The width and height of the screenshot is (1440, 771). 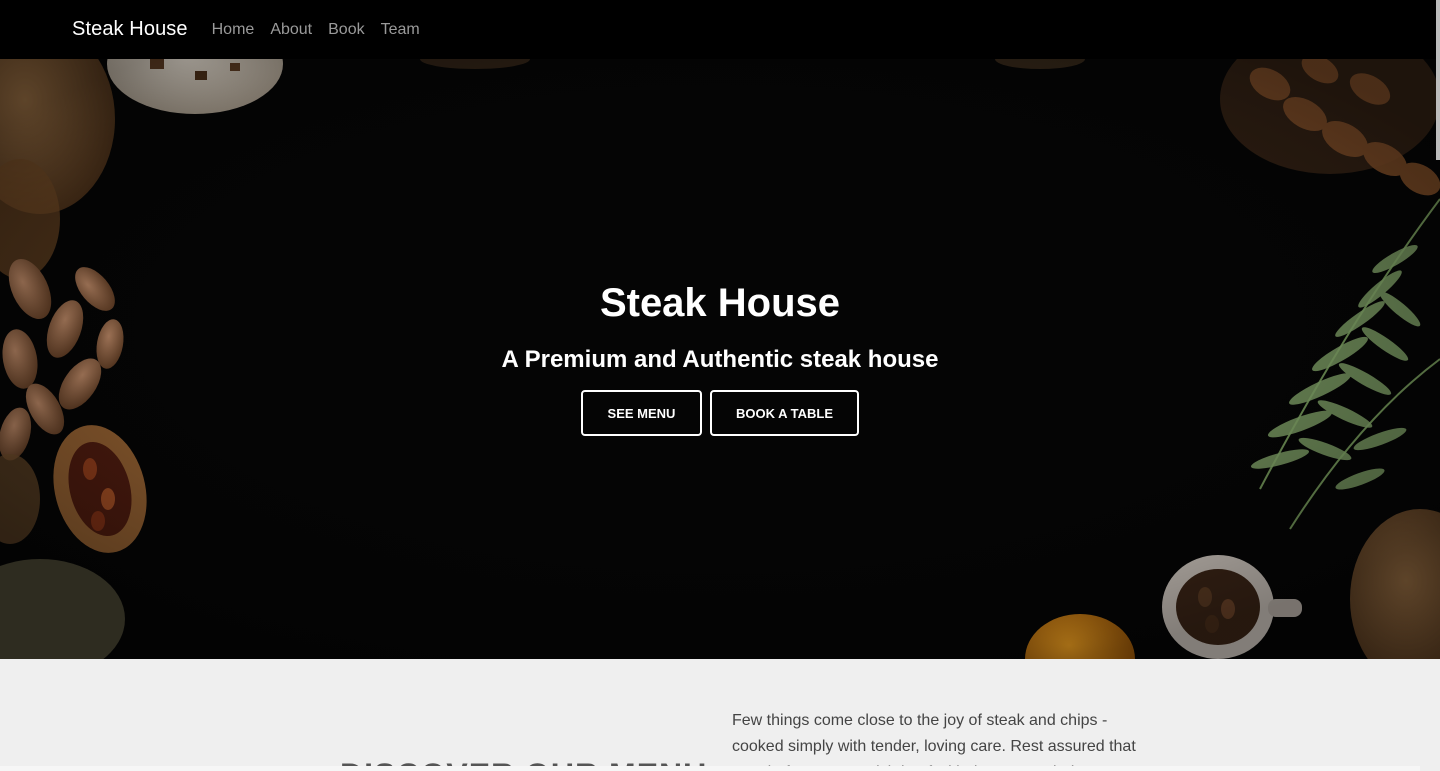 I want to click on scrollbar-thumb, so click(x=1438, y=80).